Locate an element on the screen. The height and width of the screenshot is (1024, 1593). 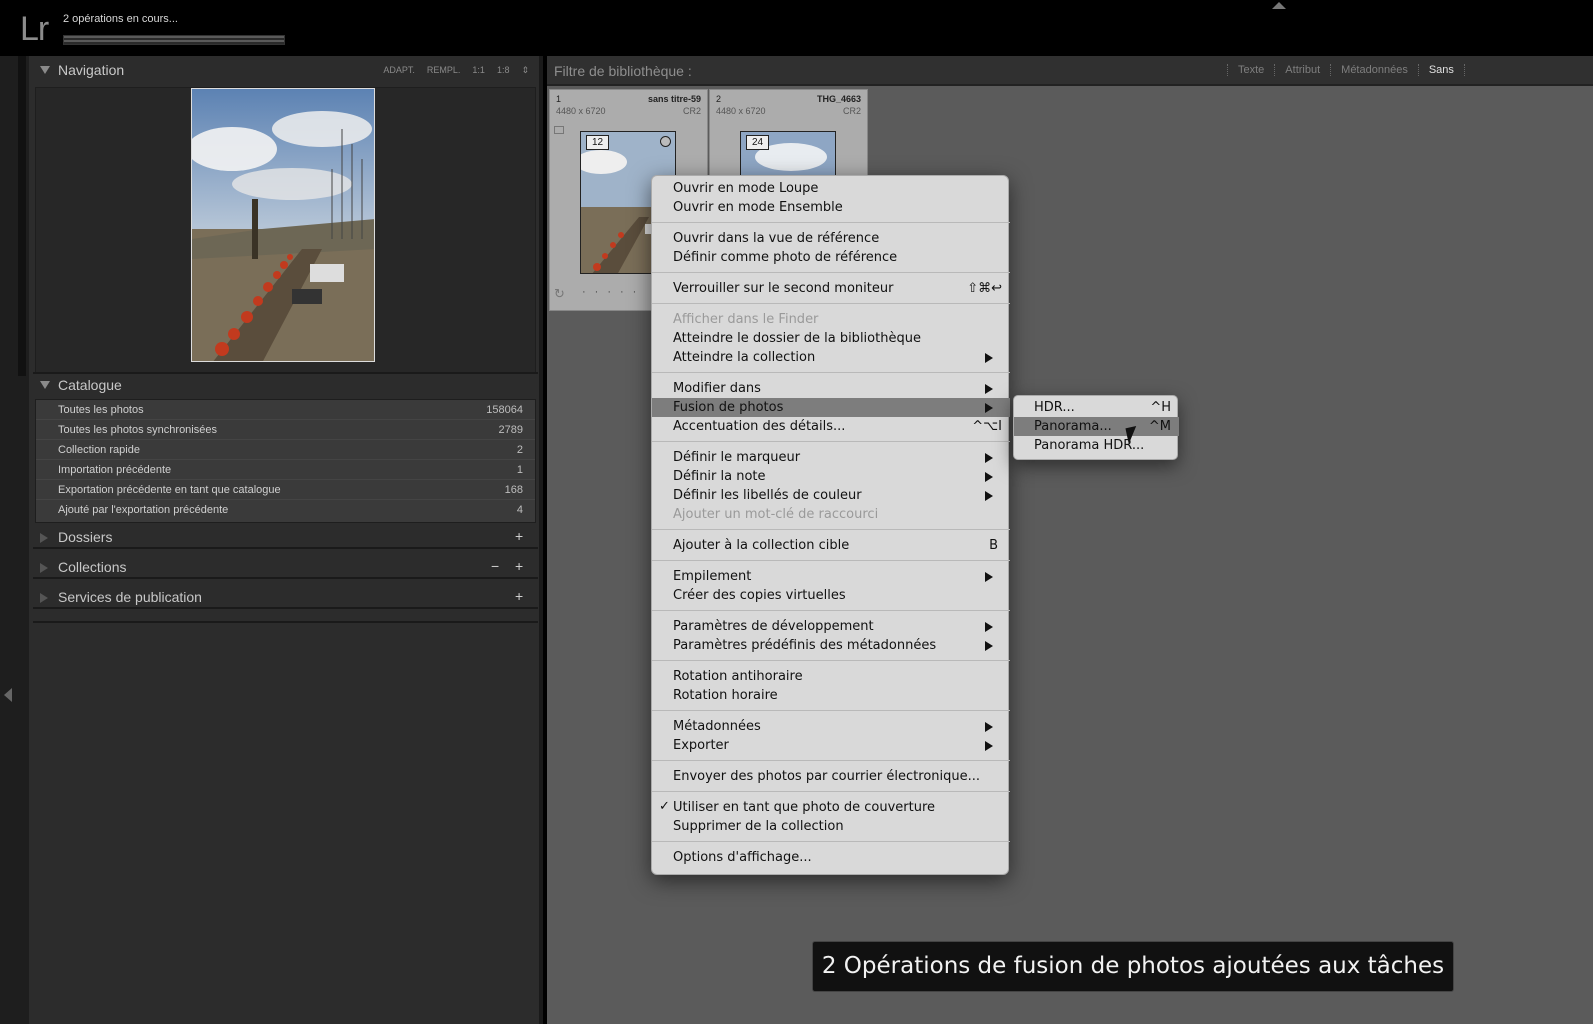
menu-item-edit-in: Modifier dans is located at coordinates (831, 388).